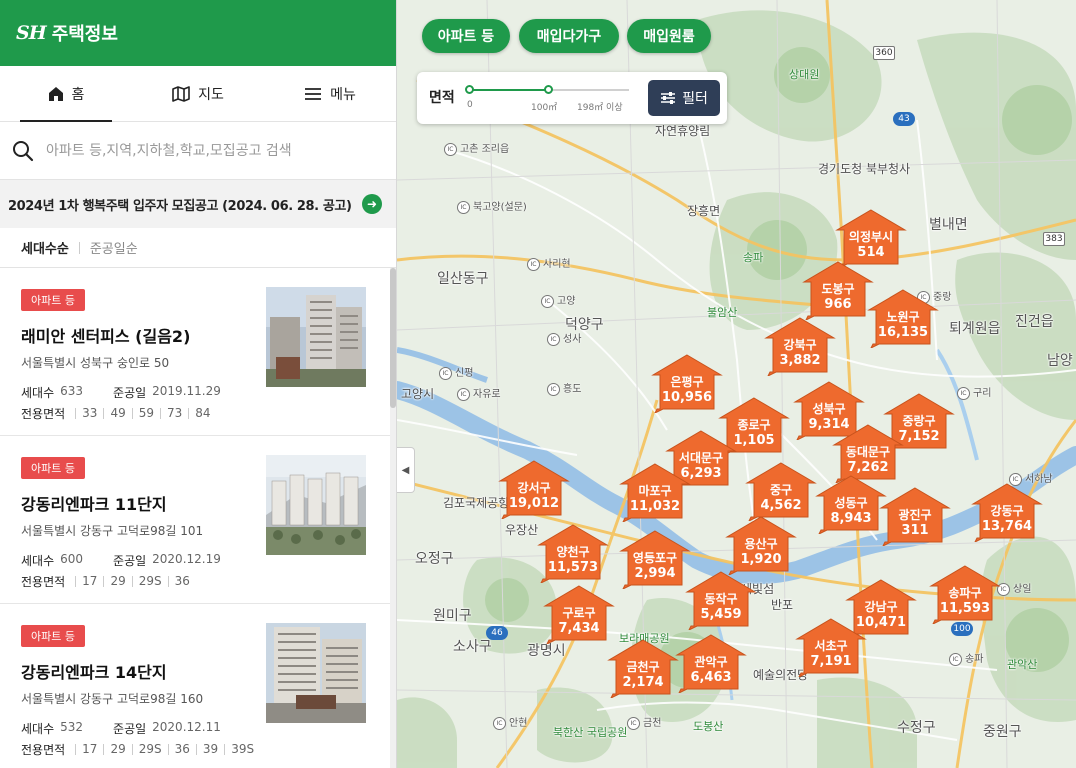 The height and width of the screenshot is (768, 1076). What do you see at coordinates (206, 150) in the screenshot?
I see `search-input` at bounding box center [206, 150].